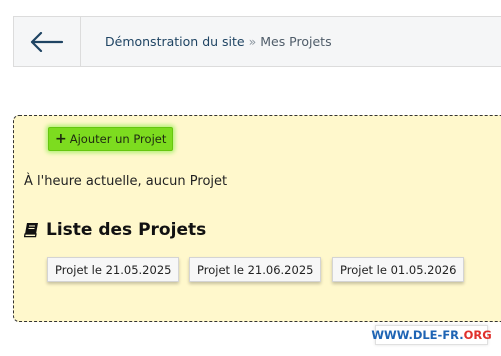 The height and width of the screenshot is (356, 501). I want to click on projects-list-title: Liste des Projets, so click(126, 230).